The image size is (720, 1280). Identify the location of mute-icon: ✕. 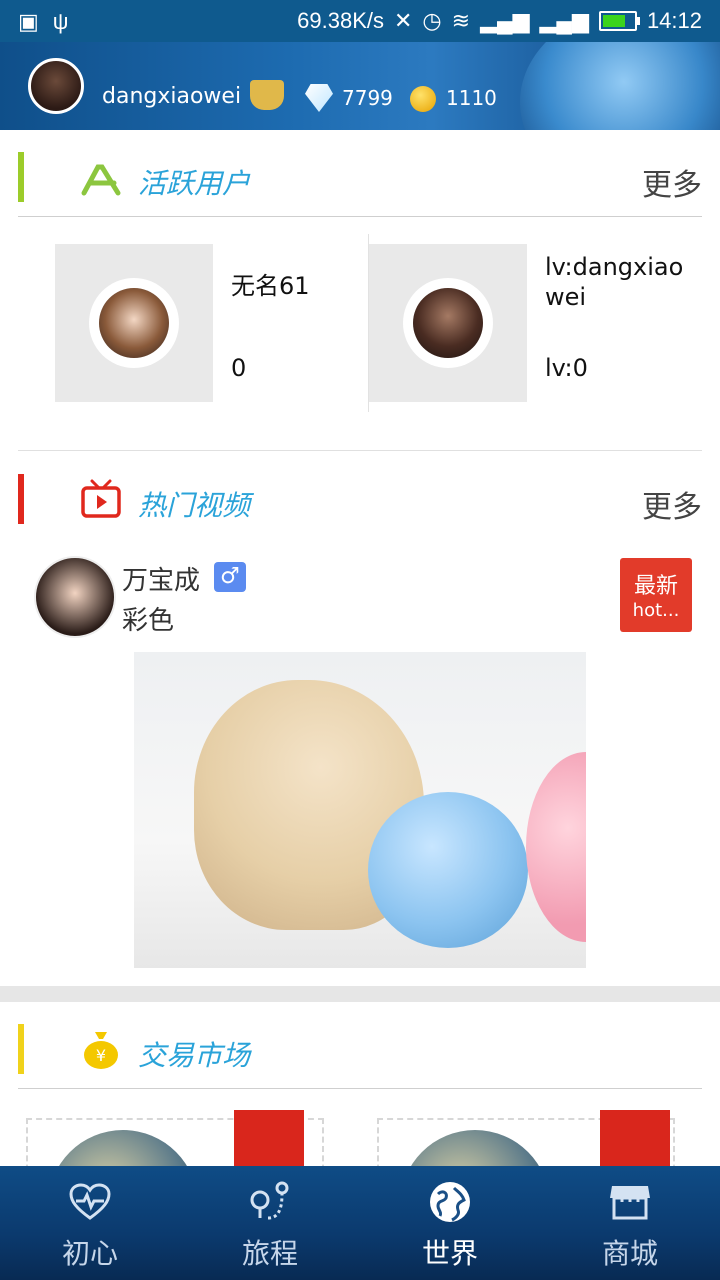
(403, 20).